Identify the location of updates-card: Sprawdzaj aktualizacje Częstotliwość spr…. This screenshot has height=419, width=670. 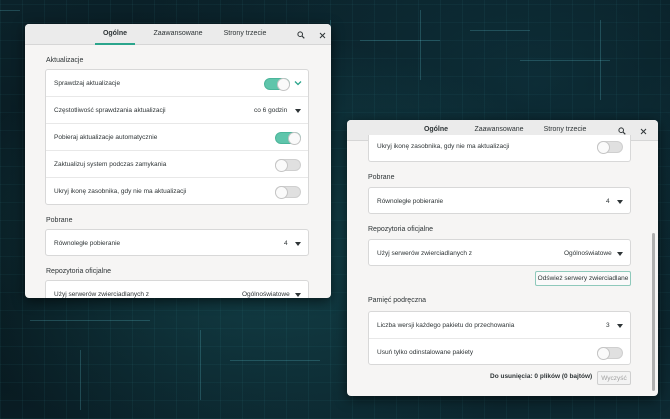
(177, 137).